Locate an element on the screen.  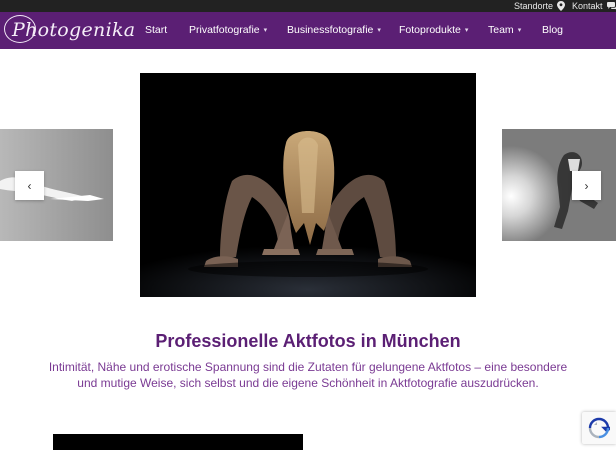
logo-text: Photogenika is located at coordinates (74, 30).